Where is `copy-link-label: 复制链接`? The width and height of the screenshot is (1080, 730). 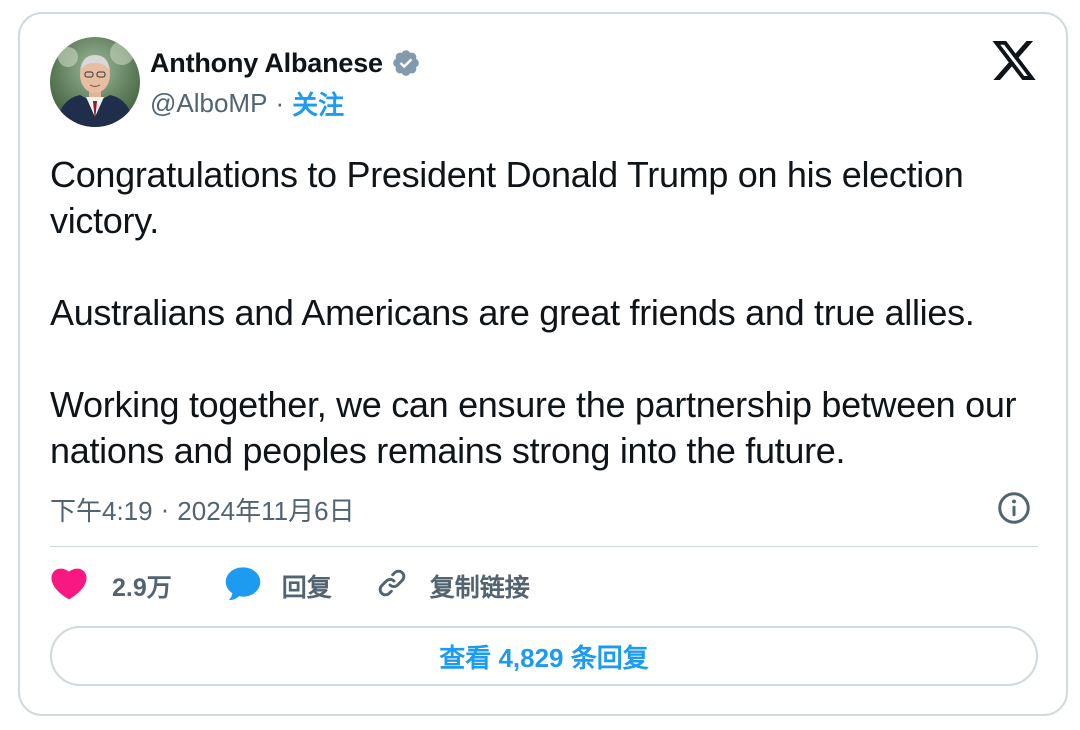
copy-link-label: 复制链接 is located at coordinates (479, 588).